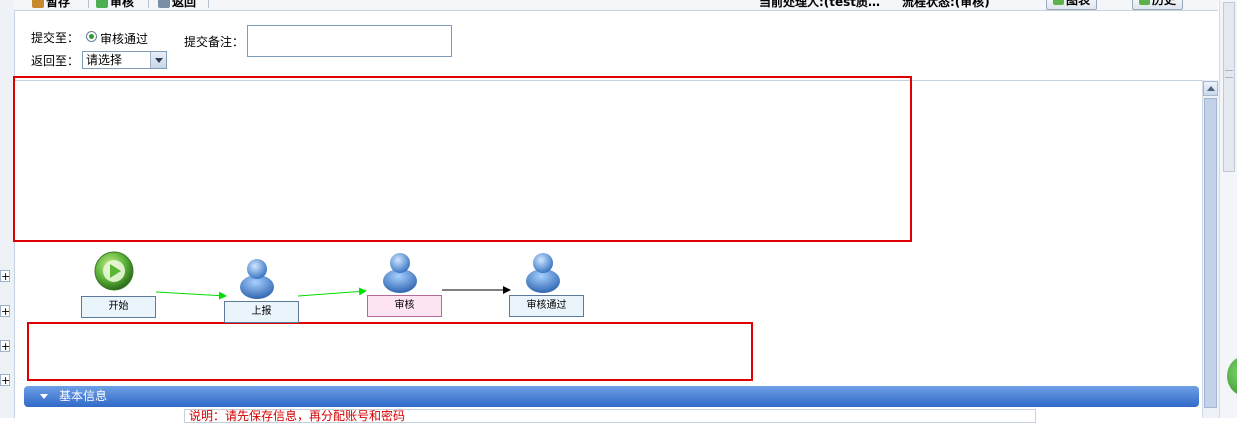 The width and height of the screenshot is (1237, 423). Describe the element at coordinates (610, 416) in the screenshot. I see `notice-box: 说明：请先保存信息，再分配账号和密码` at that location.